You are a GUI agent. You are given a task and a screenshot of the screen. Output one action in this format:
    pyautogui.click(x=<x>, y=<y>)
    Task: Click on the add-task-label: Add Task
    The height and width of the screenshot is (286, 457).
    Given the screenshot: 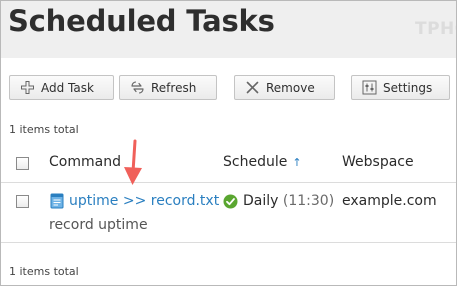 What is the action you would take?
    pyautogui.click(x=67, y=87)
    